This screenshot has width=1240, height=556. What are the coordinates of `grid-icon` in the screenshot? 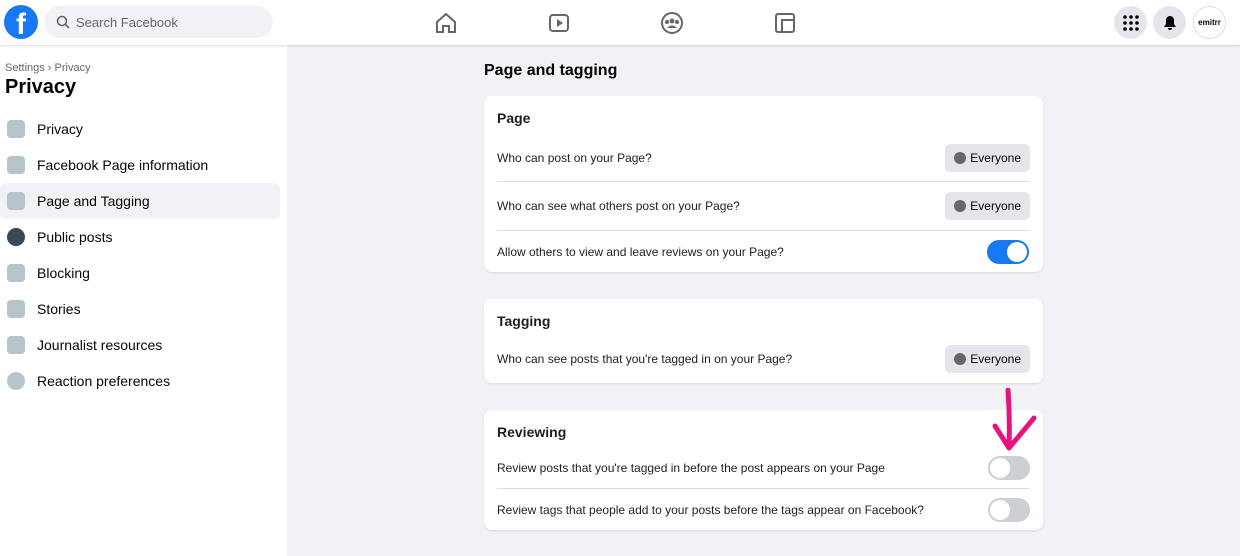 It's located at (1130, 22).